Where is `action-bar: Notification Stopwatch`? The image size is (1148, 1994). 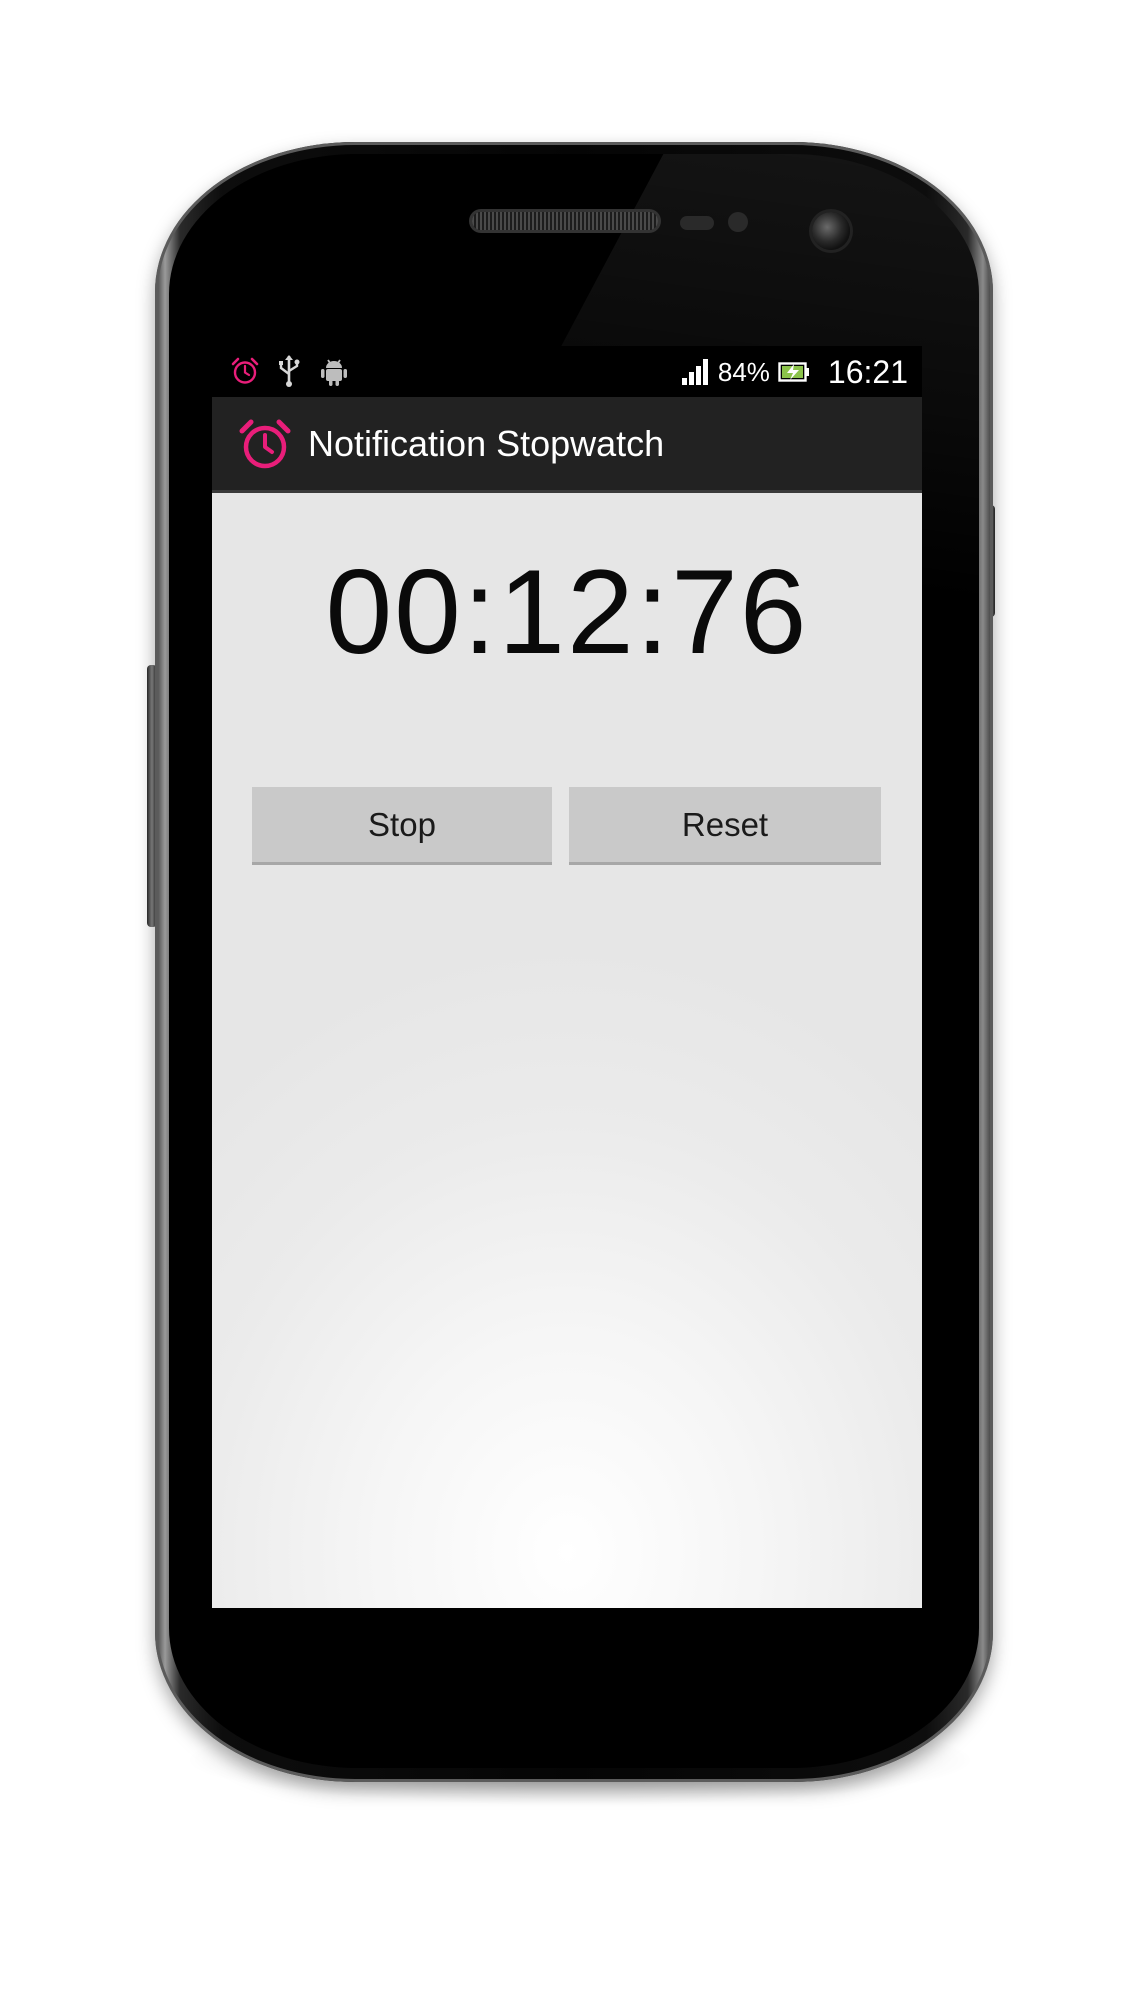 action-bar: Notification Stopwatch is located at coordinates (567, 445).